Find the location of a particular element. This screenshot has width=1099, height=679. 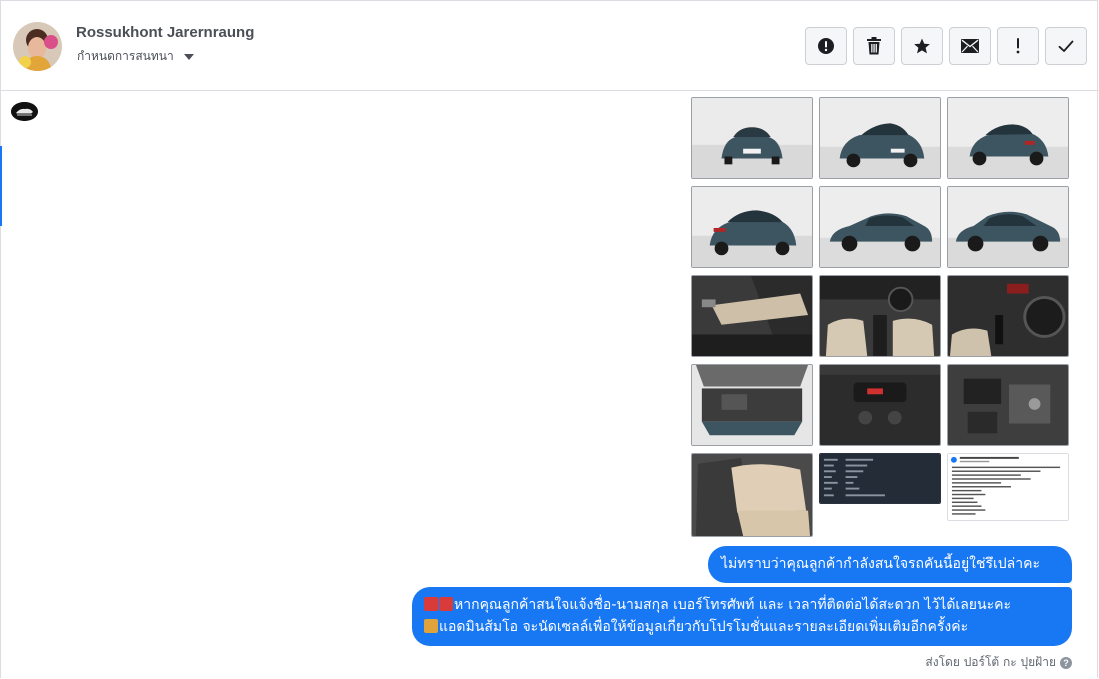

report-spam-button is located at coordinates (826, 46).